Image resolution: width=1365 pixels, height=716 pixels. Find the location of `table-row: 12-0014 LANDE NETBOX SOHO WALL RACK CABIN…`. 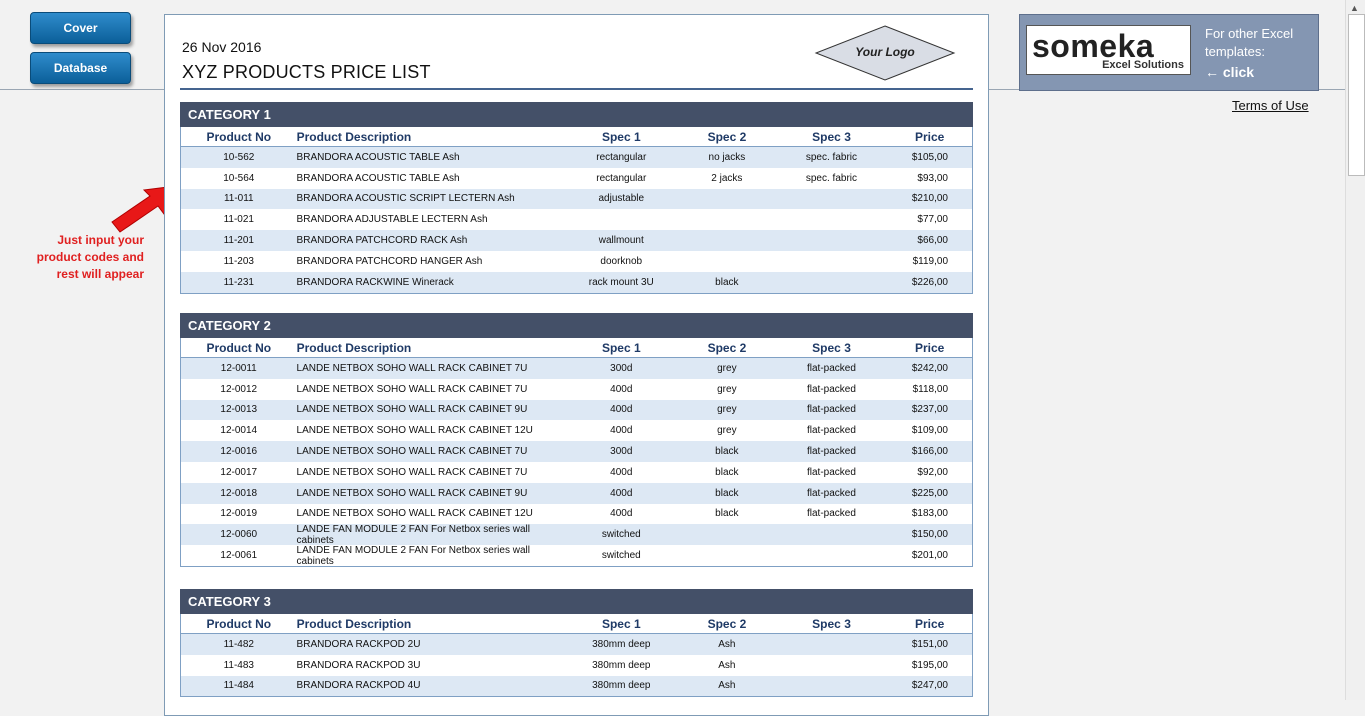

table-row: 12-0014 LANDE NETBOX SOHO WALL RACK CABIN… is located at coordinates (576, 430).